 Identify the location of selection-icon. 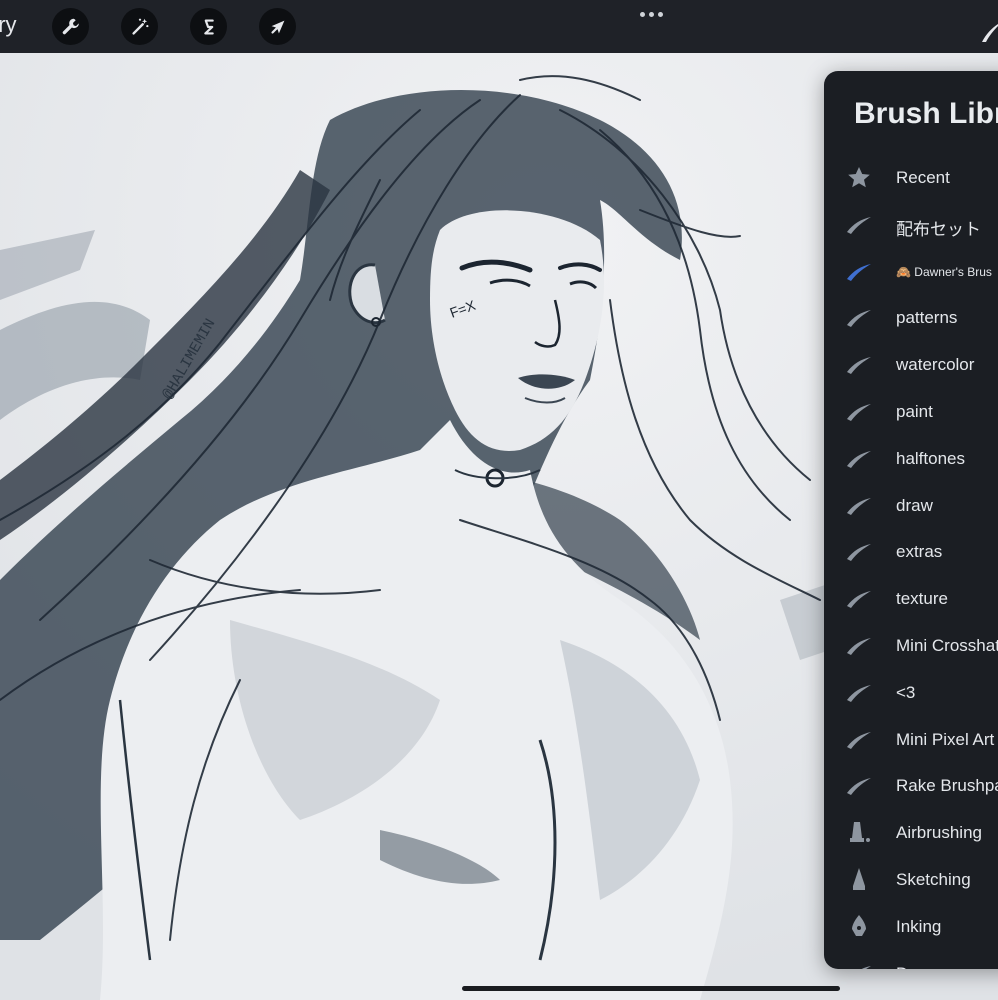
(208, 26).